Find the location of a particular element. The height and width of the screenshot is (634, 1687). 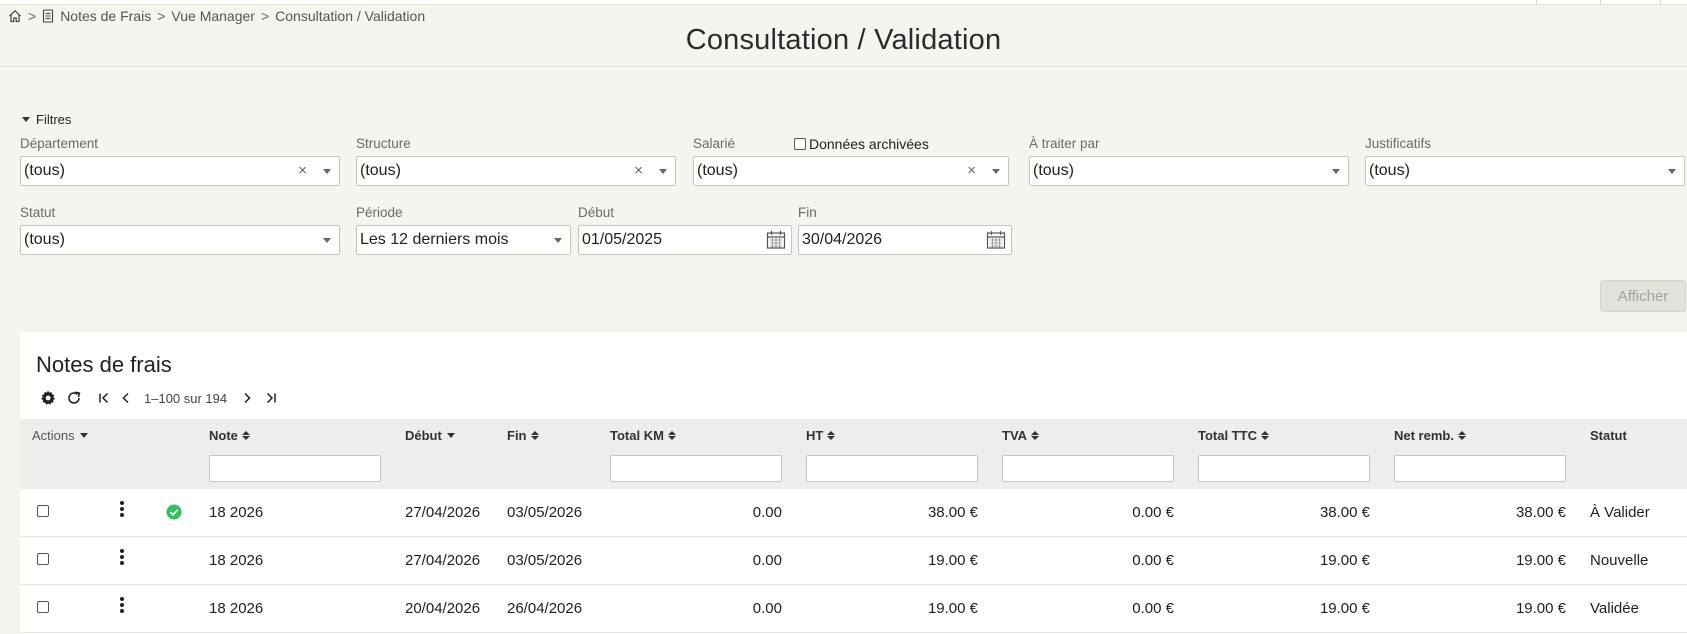

justificatifs-select: (tous) is located at coordinates (1525, 171).